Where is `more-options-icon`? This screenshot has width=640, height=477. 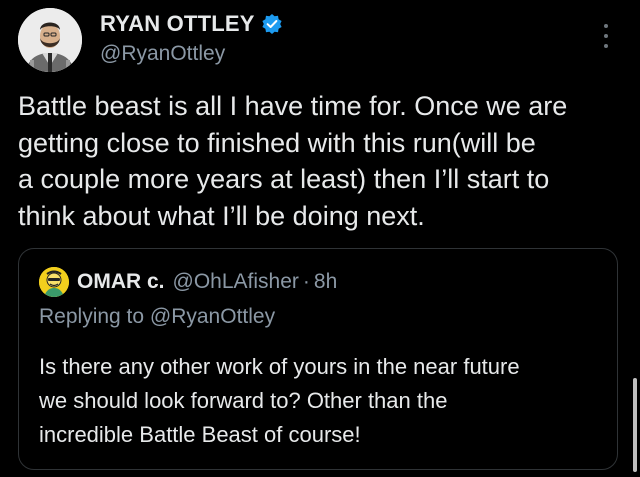
more-options-icon is located at coordinates (606, 36).